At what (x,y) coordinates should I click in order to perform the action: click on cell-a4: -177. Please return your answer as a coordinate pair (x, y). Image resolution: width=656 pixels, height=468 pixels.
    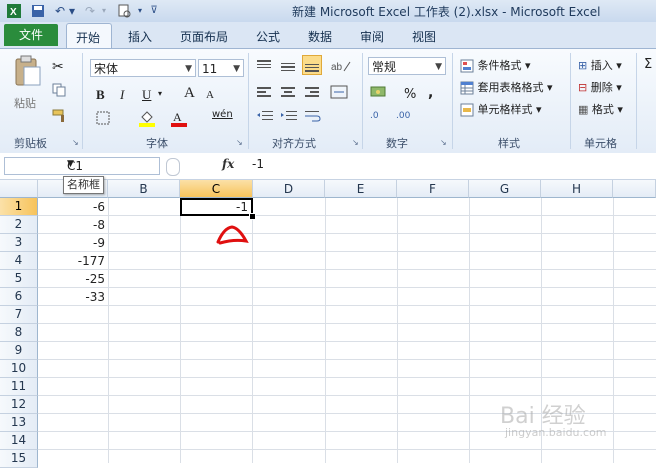
    Looking at the image, I should click on (73, 261).